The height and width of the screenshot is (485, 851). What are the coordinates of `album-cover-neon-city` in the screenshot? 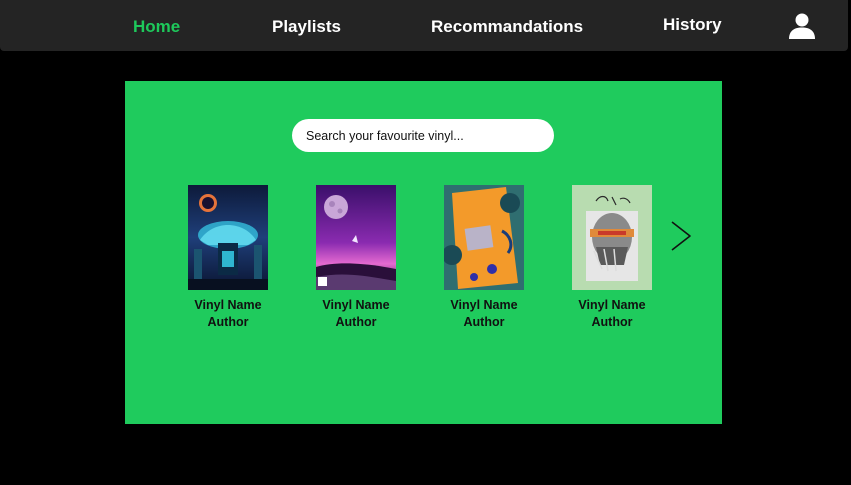 It's located at (228, 237).